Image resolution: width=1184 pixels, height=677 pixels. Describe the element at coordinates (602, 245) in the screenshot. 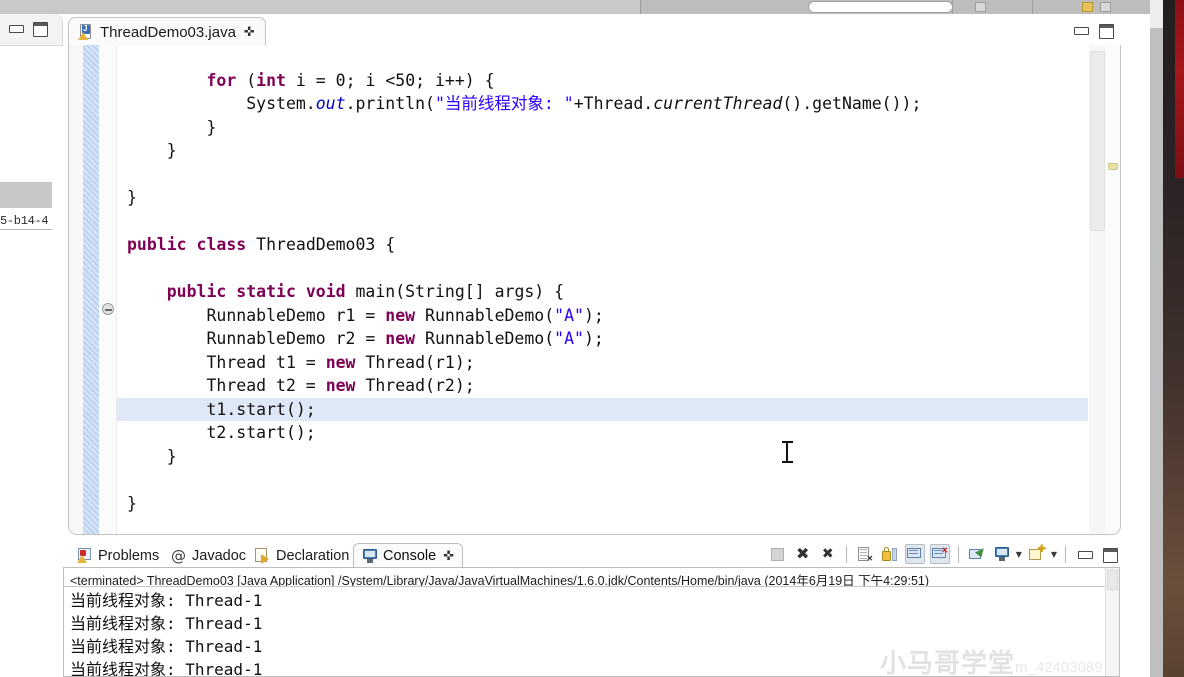

I see `code-line: public class ThreadDemo03 {` at that location.